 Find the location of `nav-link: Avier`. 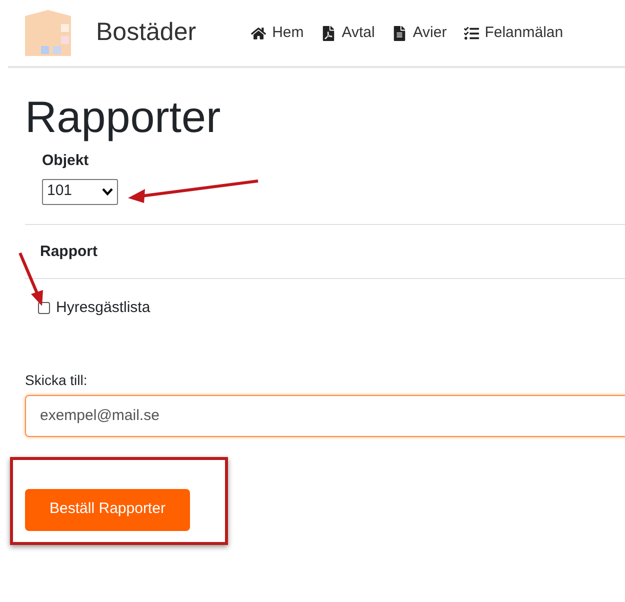

nav-link: Avier is located at coordinates (419, 33).